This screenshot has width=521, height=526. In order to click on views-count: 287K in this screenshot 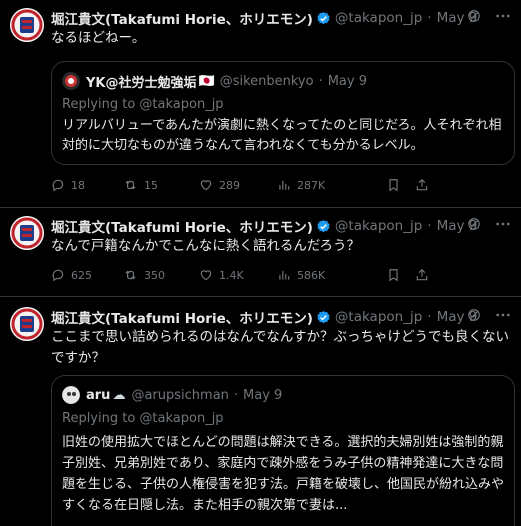, I will do `click(311, 185)`.